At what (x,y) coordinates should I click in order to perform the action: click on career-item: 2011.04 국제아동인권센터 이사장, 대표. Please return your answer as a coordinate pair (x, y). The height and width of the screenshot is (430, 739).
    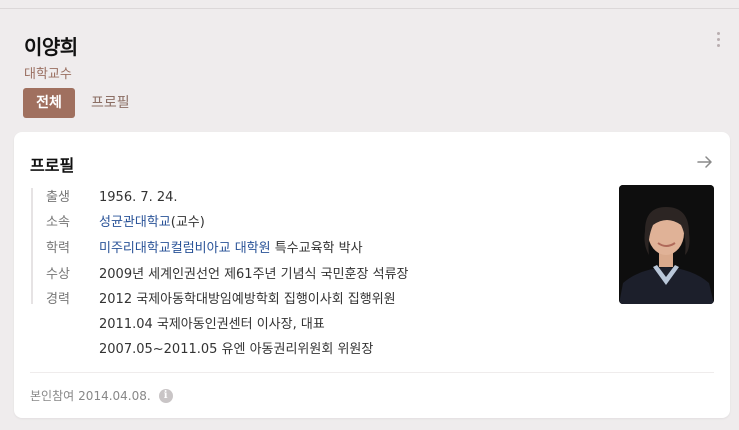
    Looking at the image, I should click on (212, 324).